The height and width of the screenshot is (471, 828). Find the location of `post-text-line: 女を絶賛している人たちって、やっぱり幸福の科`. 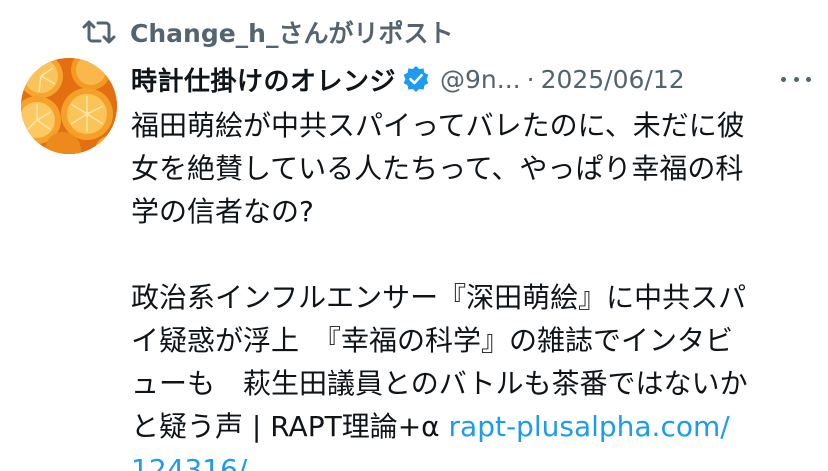

post-text-line: 女を絶賛している人たちって、やっぱり幸福の科 is located at coordinates (437, 168).